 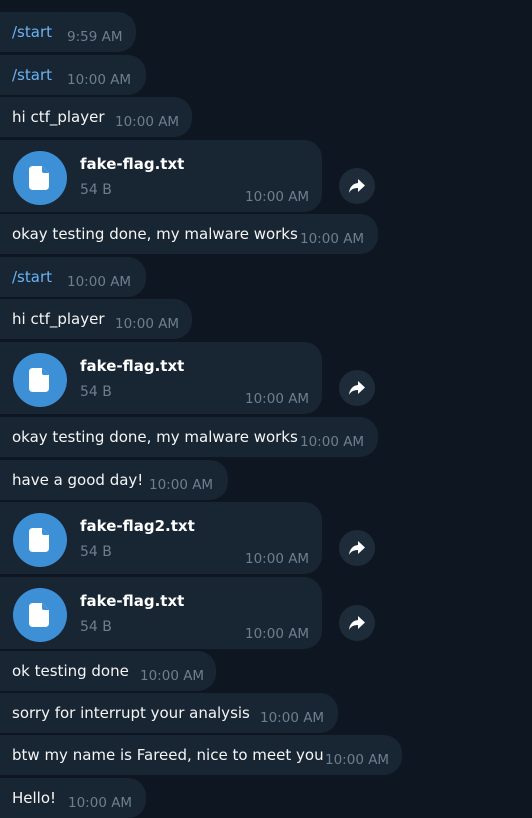 What do you see at coordinates (131, 713) in the screenshot?
I see `message-text: sorry for interrupt your analysis` at bounding box center [131, 713].